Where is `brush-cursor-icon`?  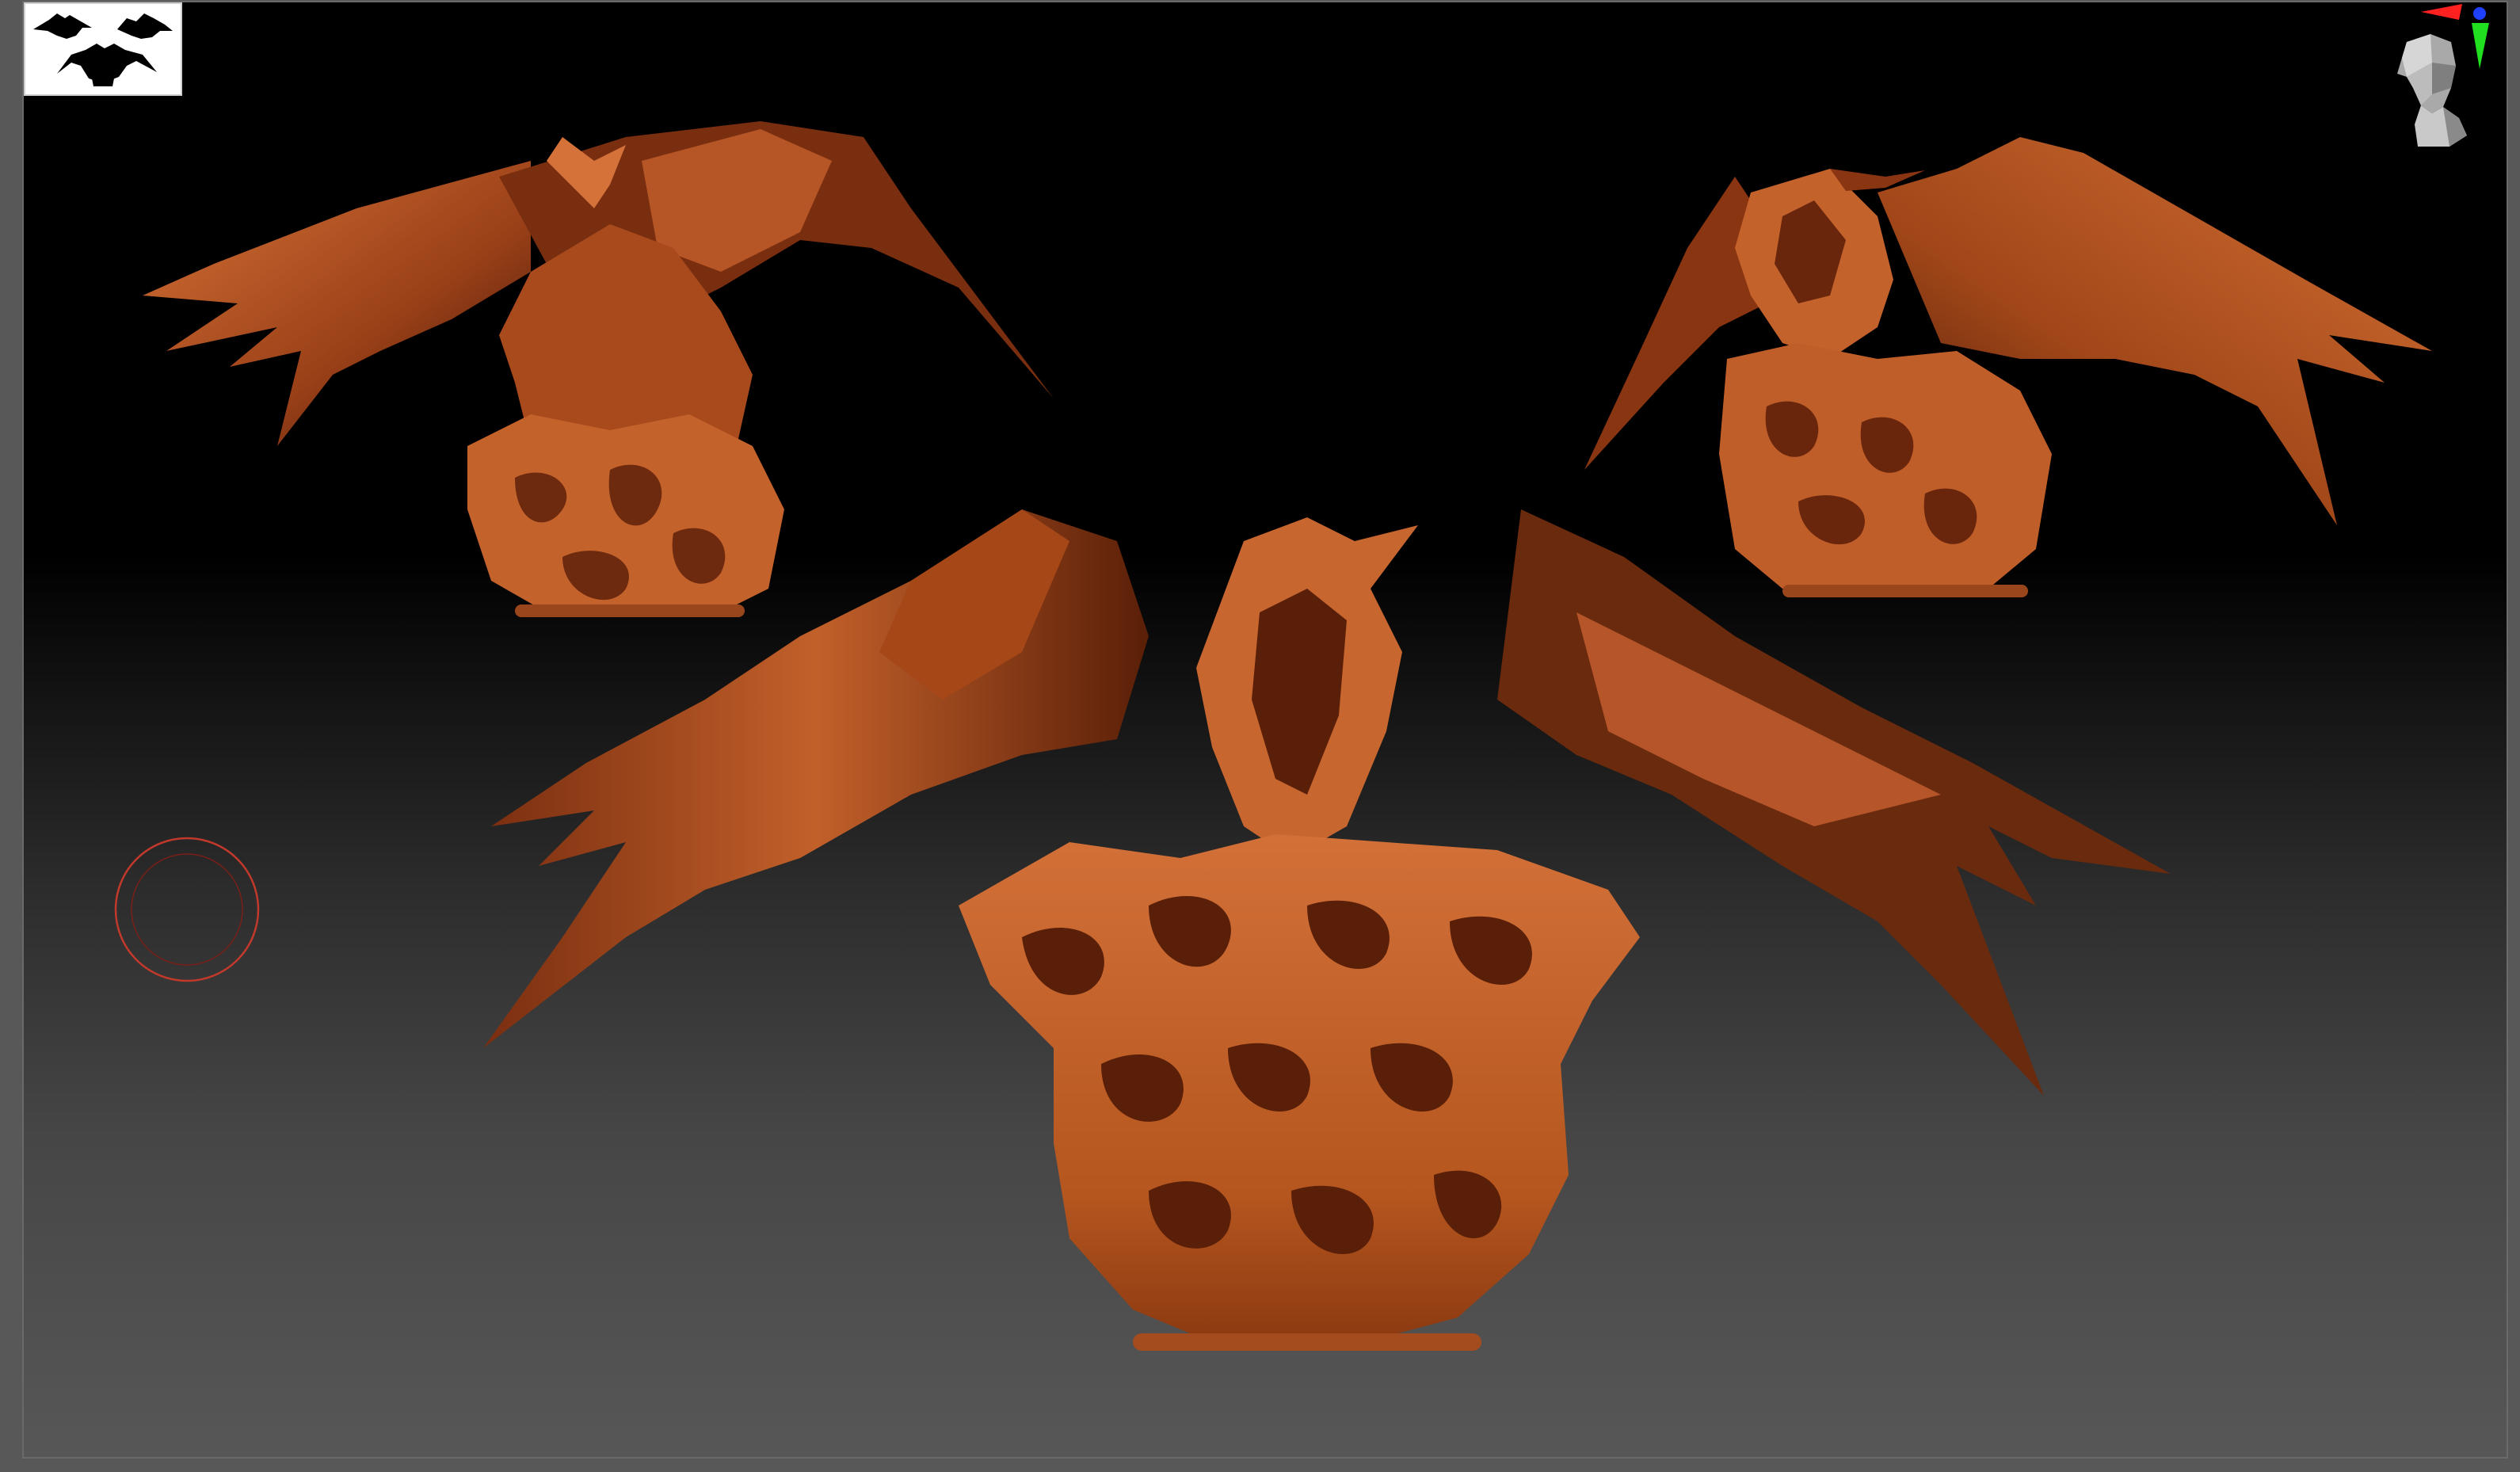 brush-cursor-icon is located at coordinates (187, 909).